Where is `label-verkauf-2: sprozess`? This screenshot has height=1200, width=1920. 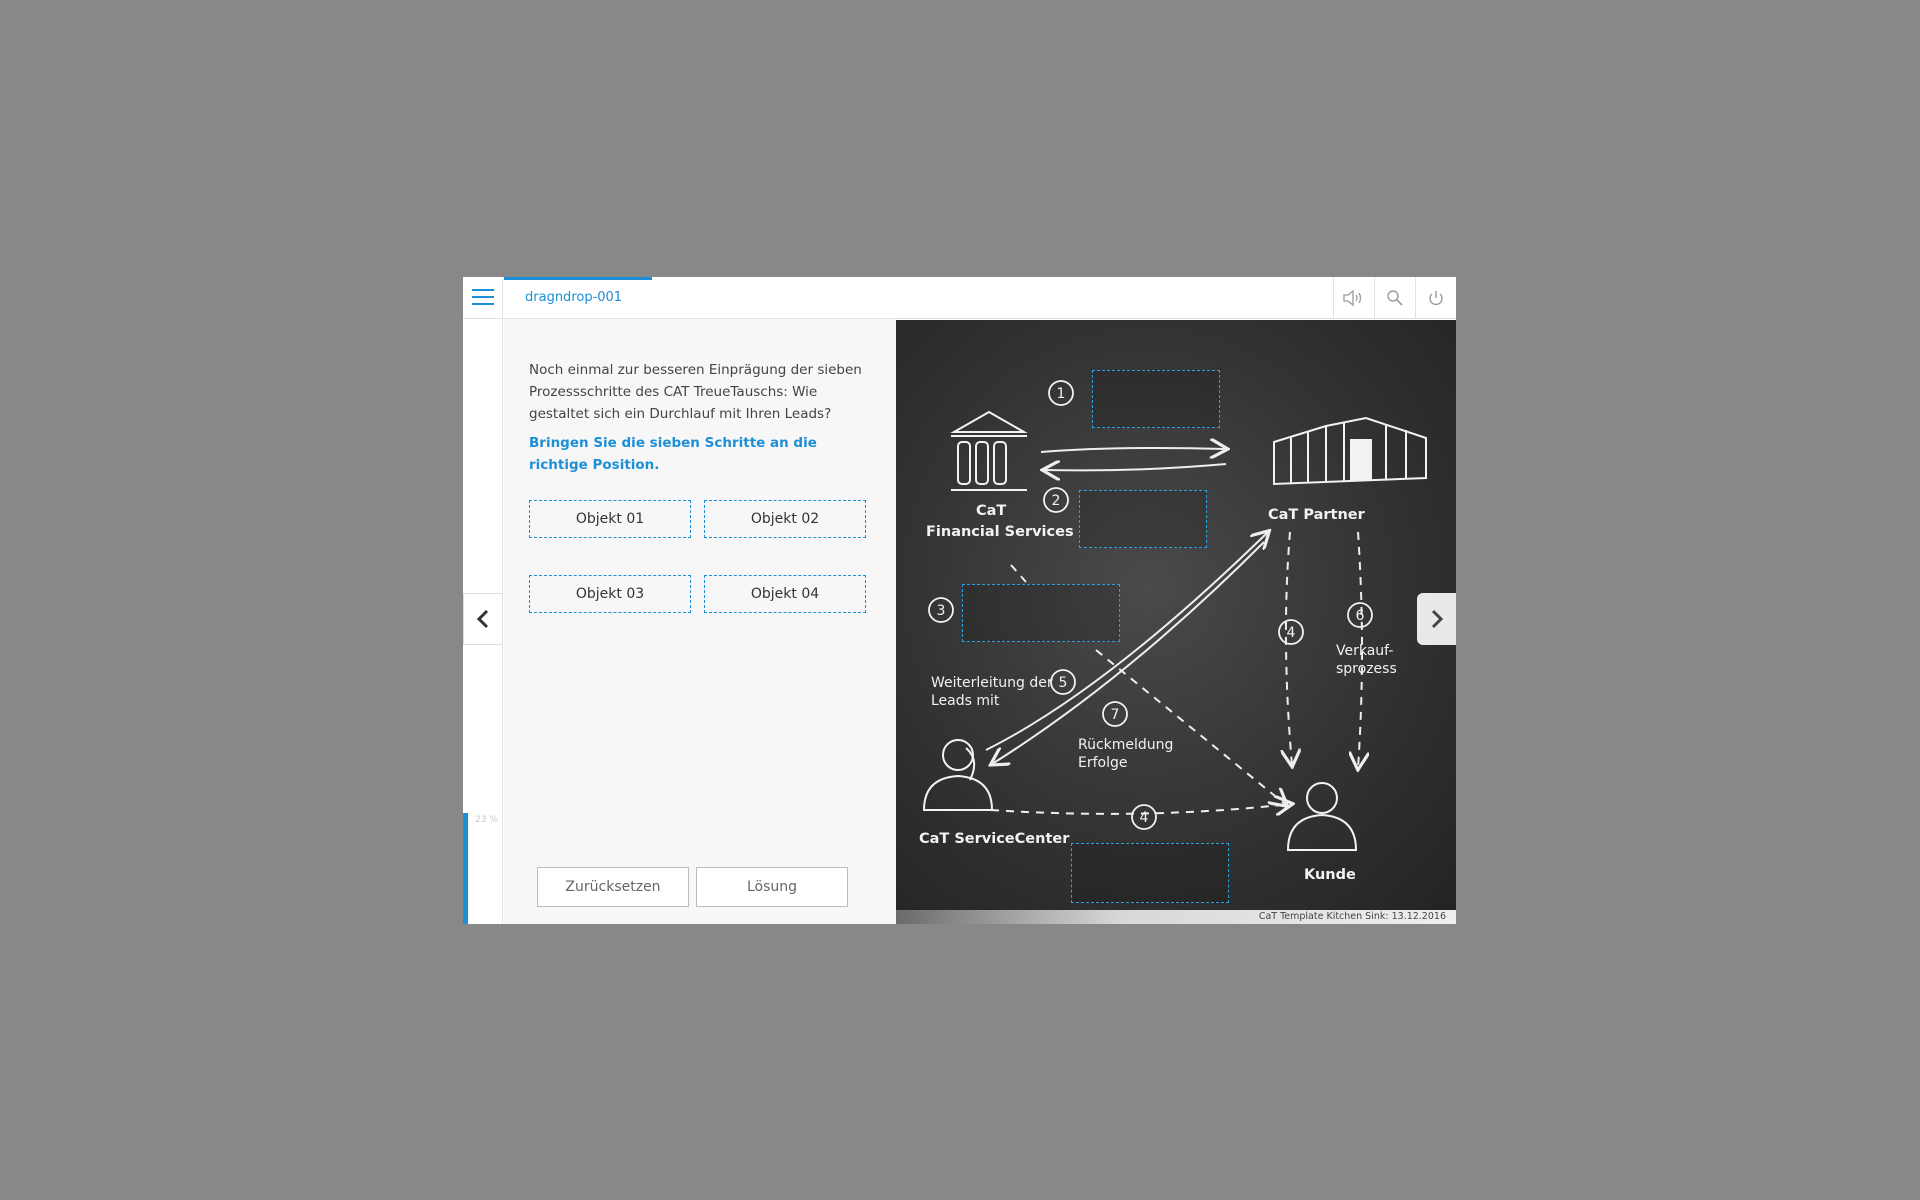 label-verkauf-2: sprozess is located at coordinates (1366, 669).